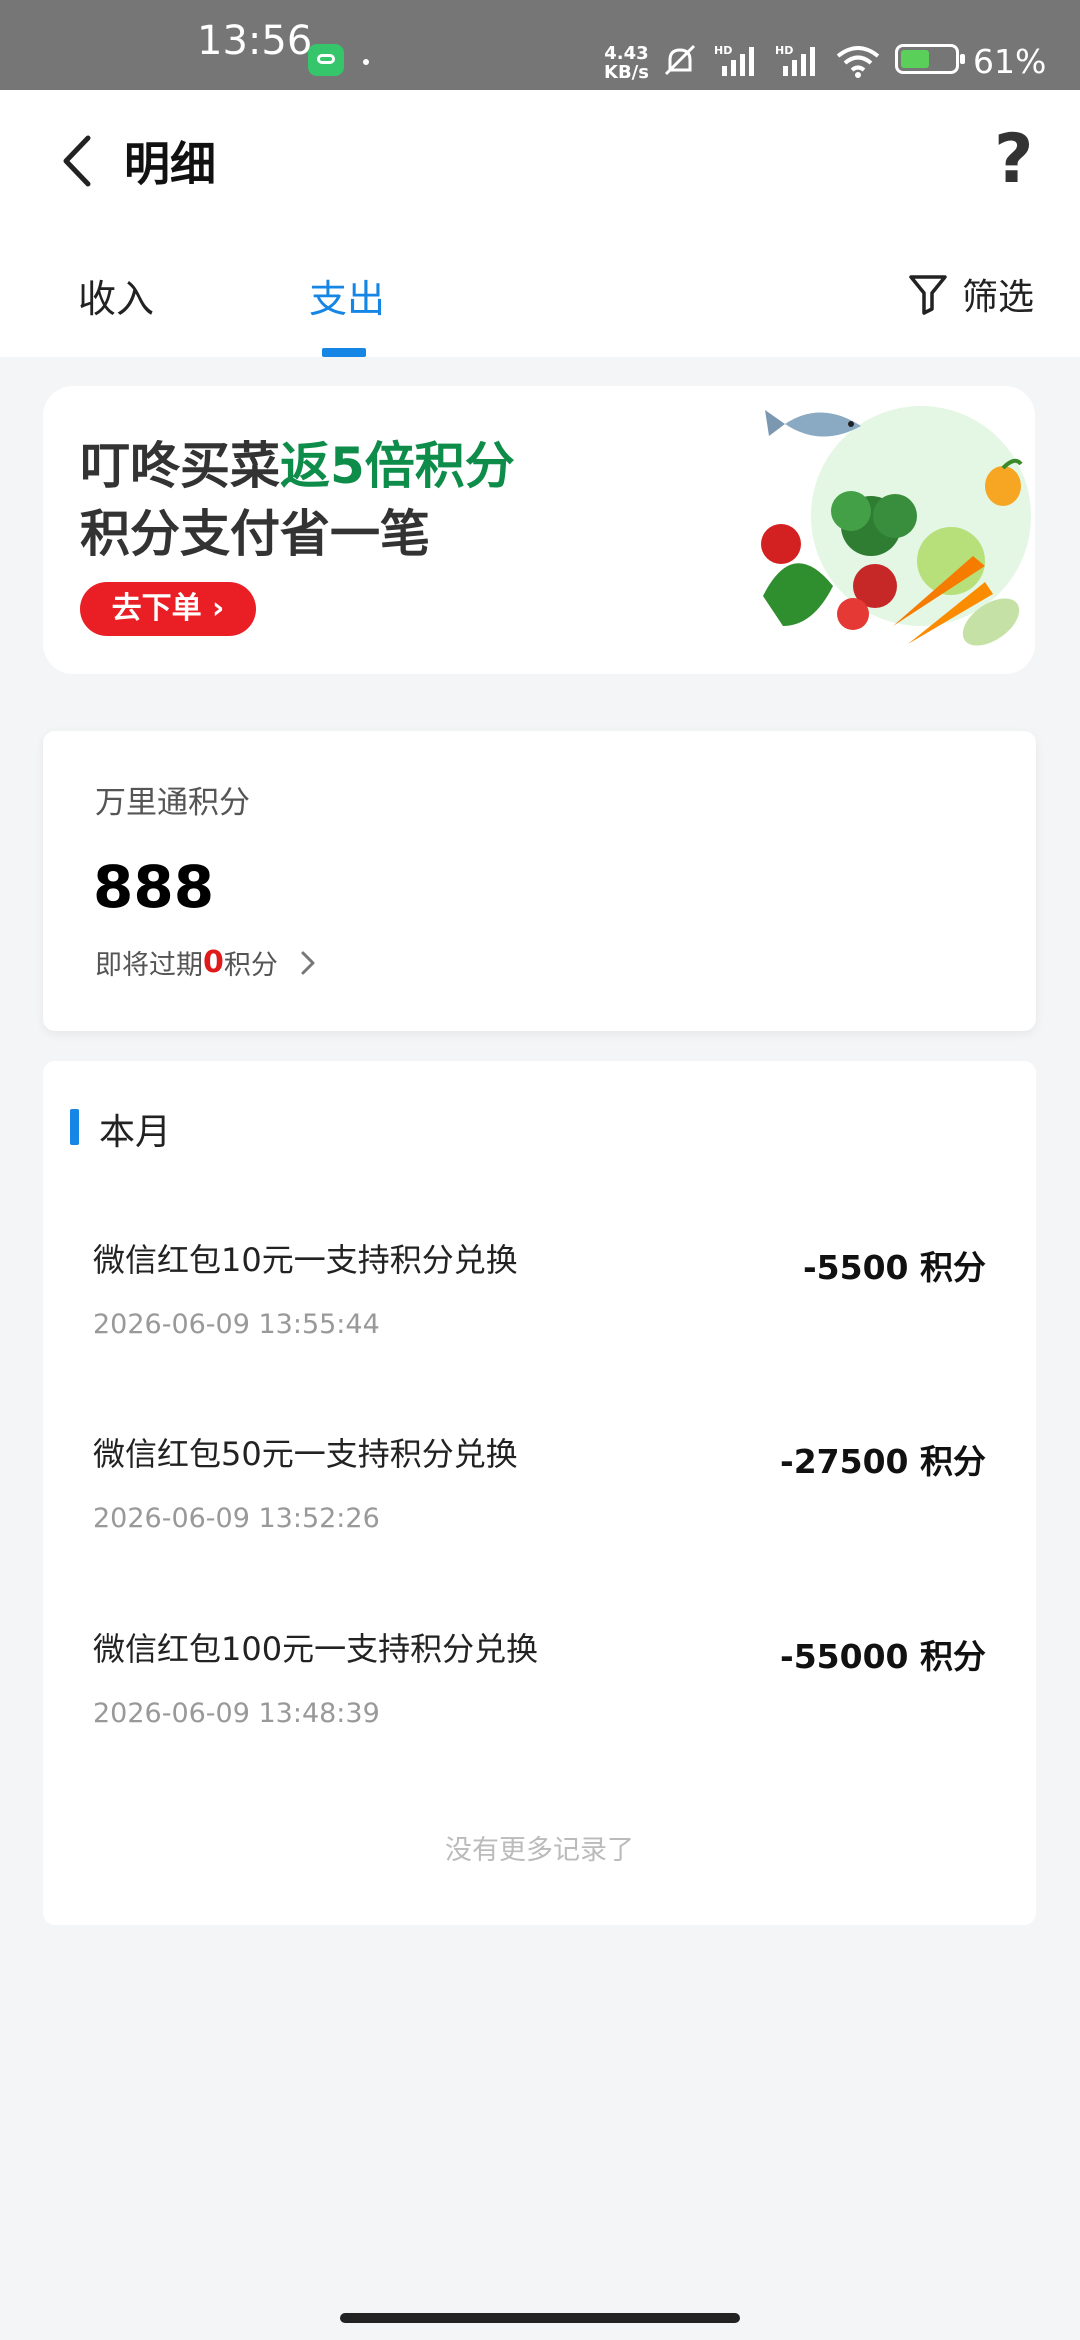 The width and height of the screenshot is (1080, 2340). I want to click on item-title: 微信红包50元一支持积分兑换, so click(305, 1454).